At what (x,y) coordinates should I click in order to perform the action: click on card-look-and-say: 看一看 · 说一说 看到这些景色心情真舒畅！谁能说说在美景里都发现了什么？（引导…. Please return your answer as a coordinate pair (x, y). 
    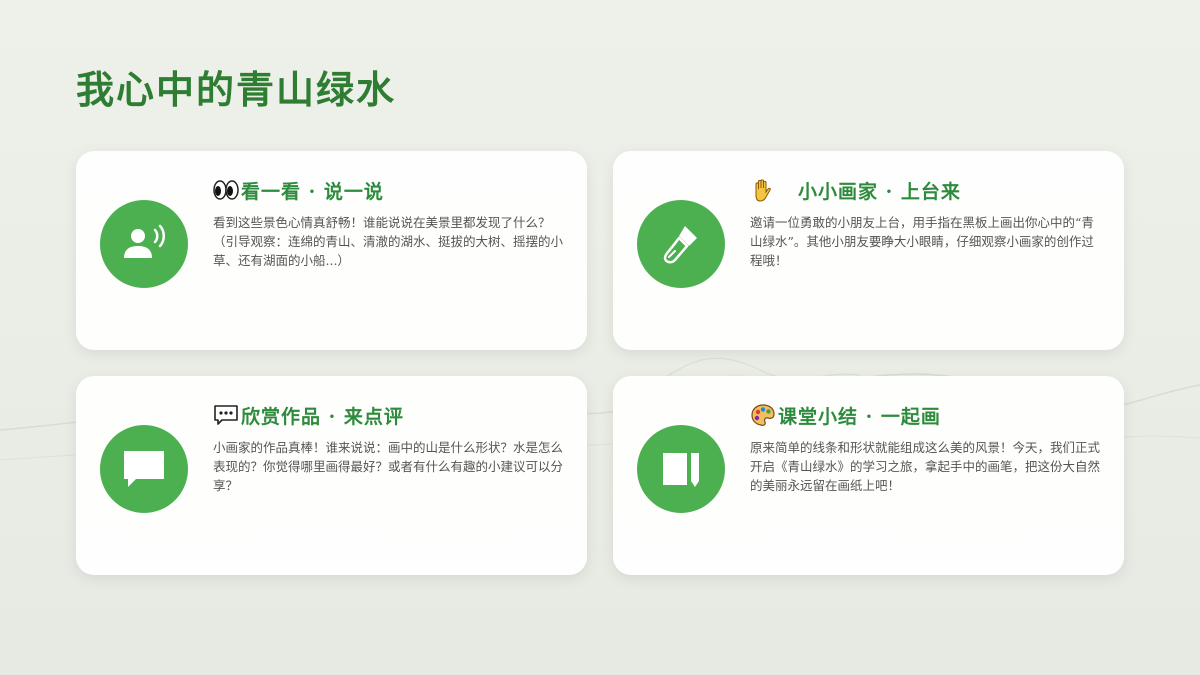
    Looking at the image, I should click on (331, 250).